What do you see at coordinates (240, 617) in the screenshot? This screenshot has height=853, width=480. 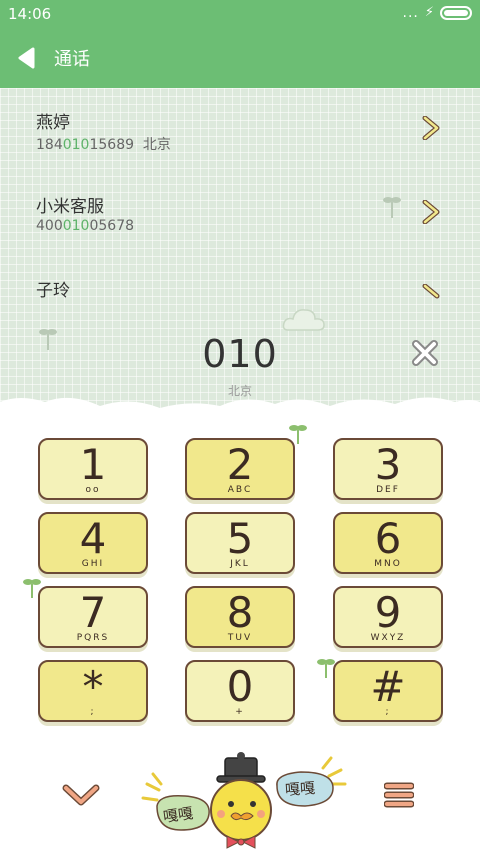 I see `key-8: 8 TUV` at bounding box center [240, 617].